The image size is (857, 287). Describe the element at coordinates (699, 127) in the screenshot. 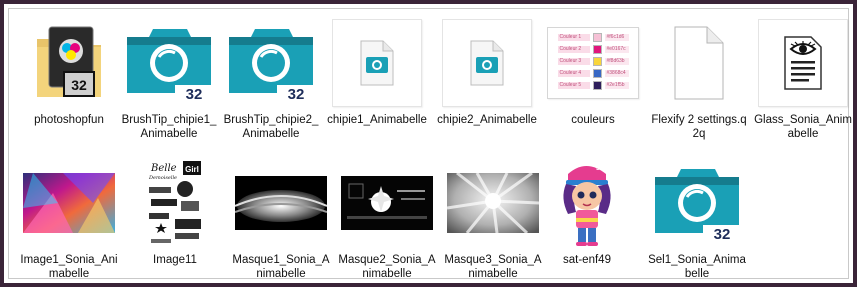

I see `file-name: Flexify 2 settings.q2q` at that location.